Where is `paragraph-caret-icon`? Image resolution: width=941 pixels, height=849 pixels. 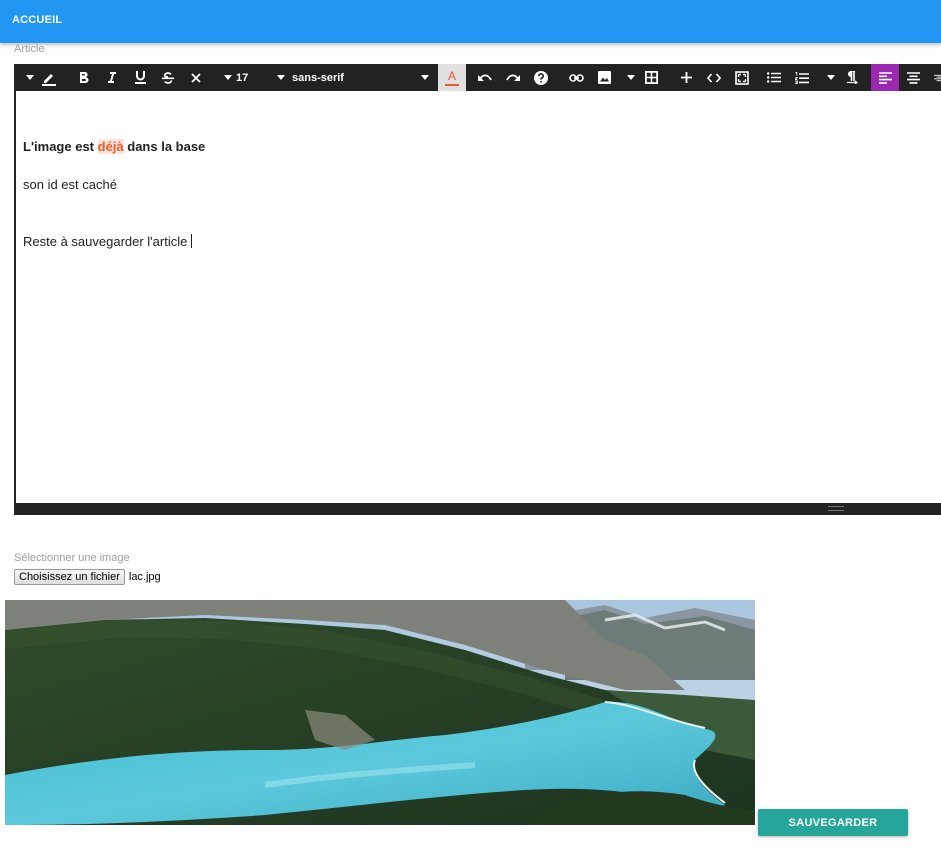
paragraph-caret-icon is located at coordinates (831, 77).